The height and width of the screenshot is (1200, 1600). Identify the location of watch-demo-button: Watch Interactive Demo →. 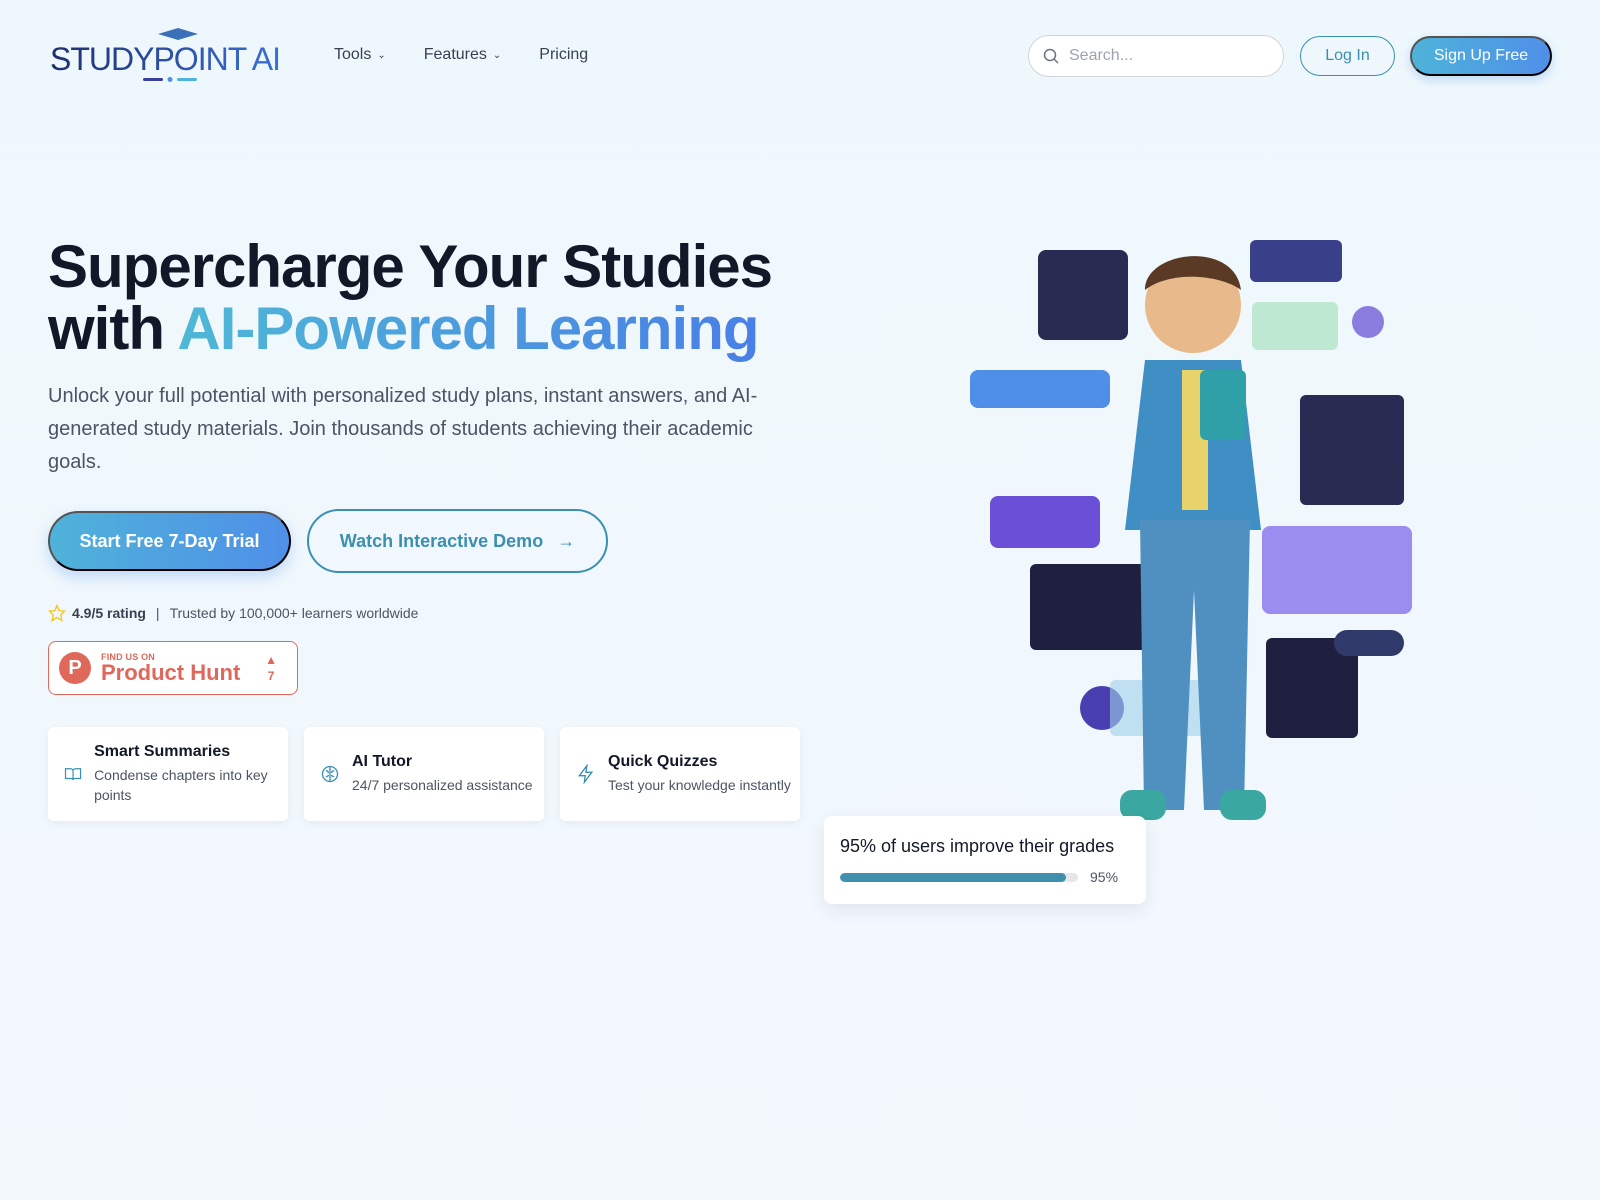
(457, 541).